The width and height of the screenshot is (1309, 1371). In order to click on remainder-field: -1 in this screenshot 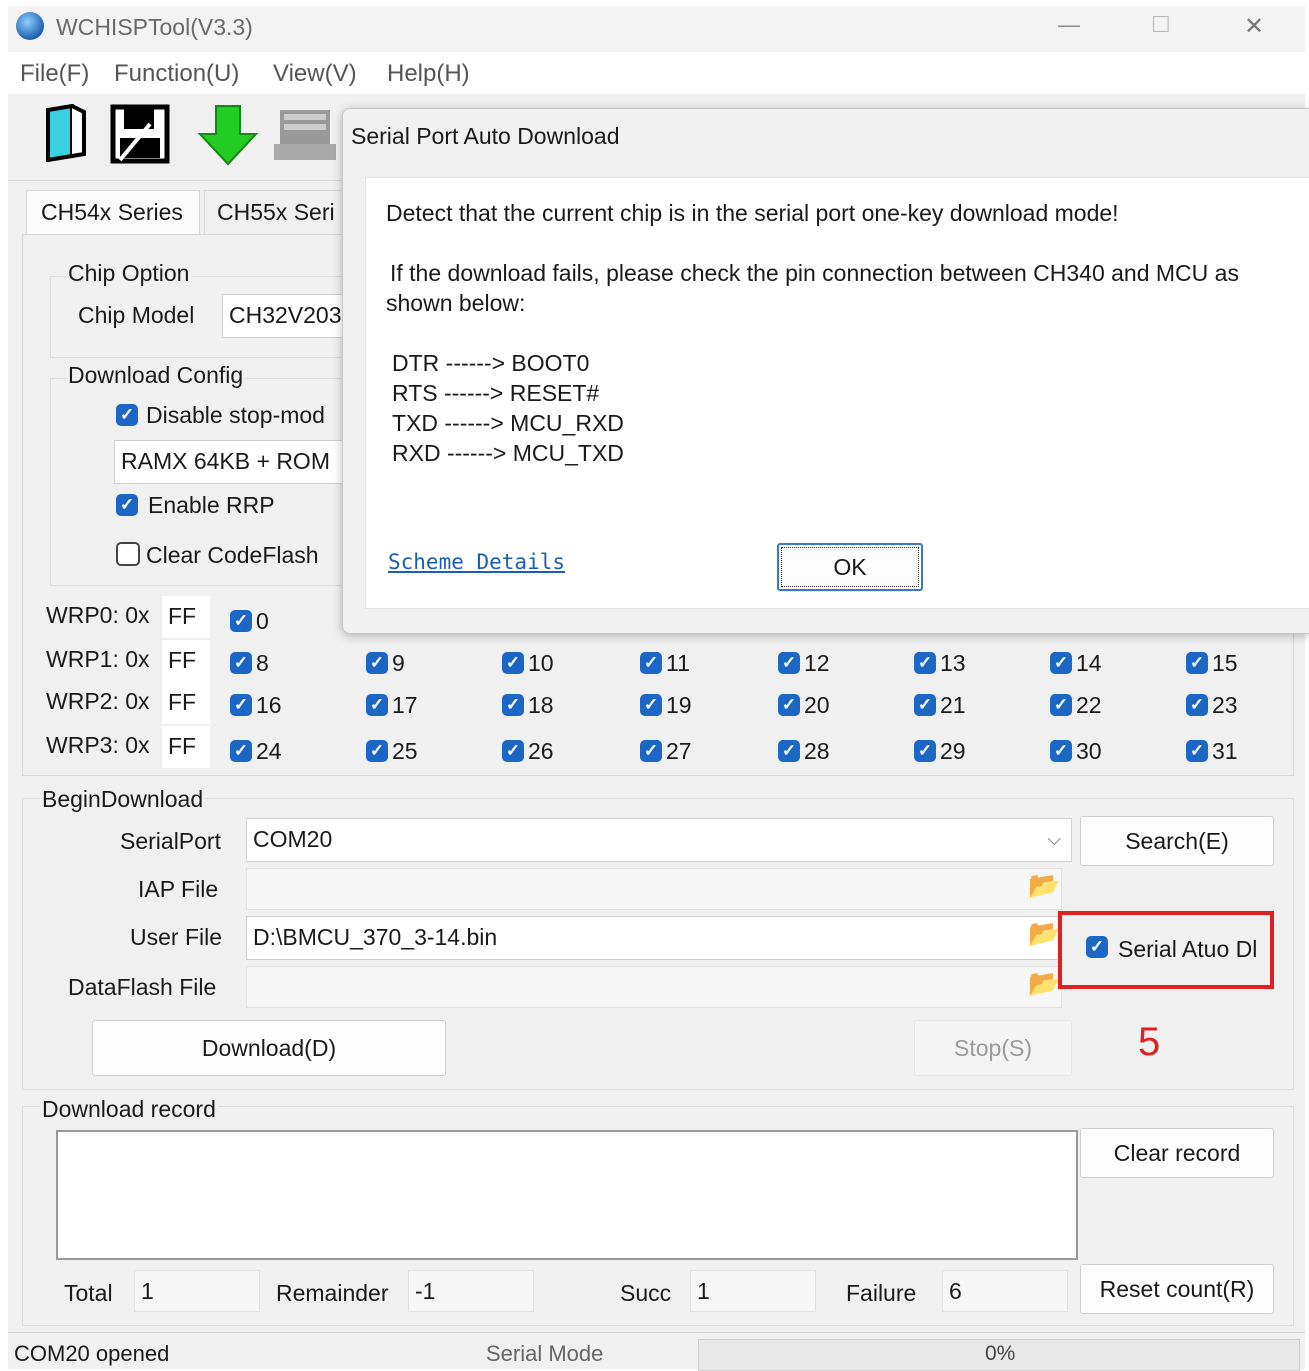, I will do `click(471, 1291)`.